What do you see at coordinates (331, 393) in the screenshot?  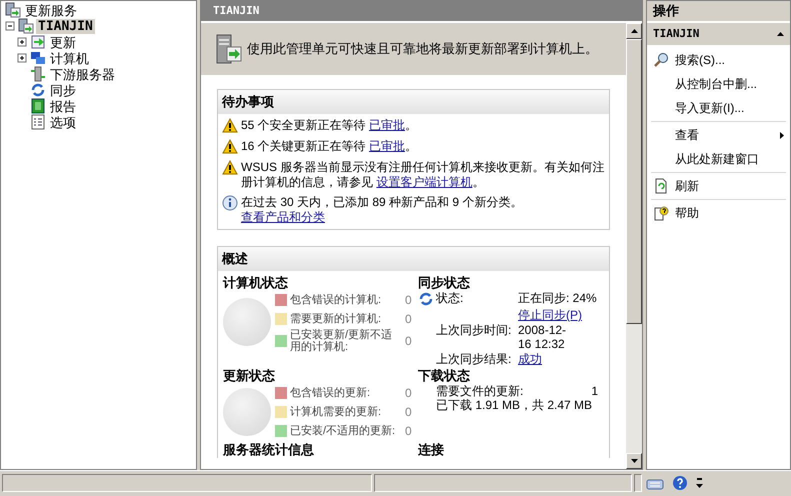 I see `legend-label: 包含错误的更新:` at bounding box center [331, 393].